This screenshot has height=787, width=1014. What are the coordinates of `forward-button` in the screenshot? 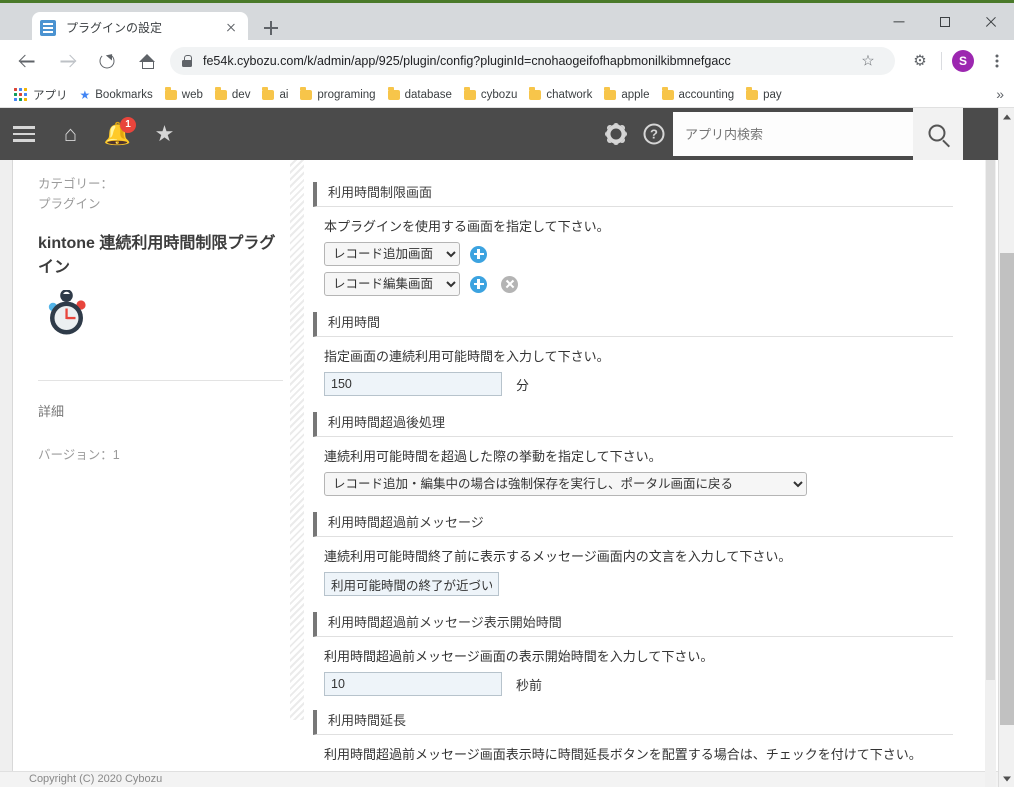 It's located at (67, 61).